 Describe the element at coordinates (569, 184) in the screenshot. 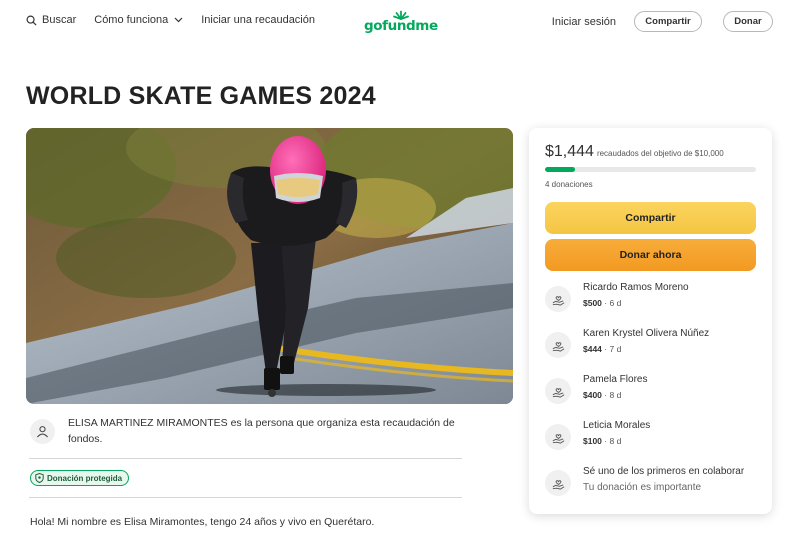

I see `donation-count: 4 donaciones` at that location.